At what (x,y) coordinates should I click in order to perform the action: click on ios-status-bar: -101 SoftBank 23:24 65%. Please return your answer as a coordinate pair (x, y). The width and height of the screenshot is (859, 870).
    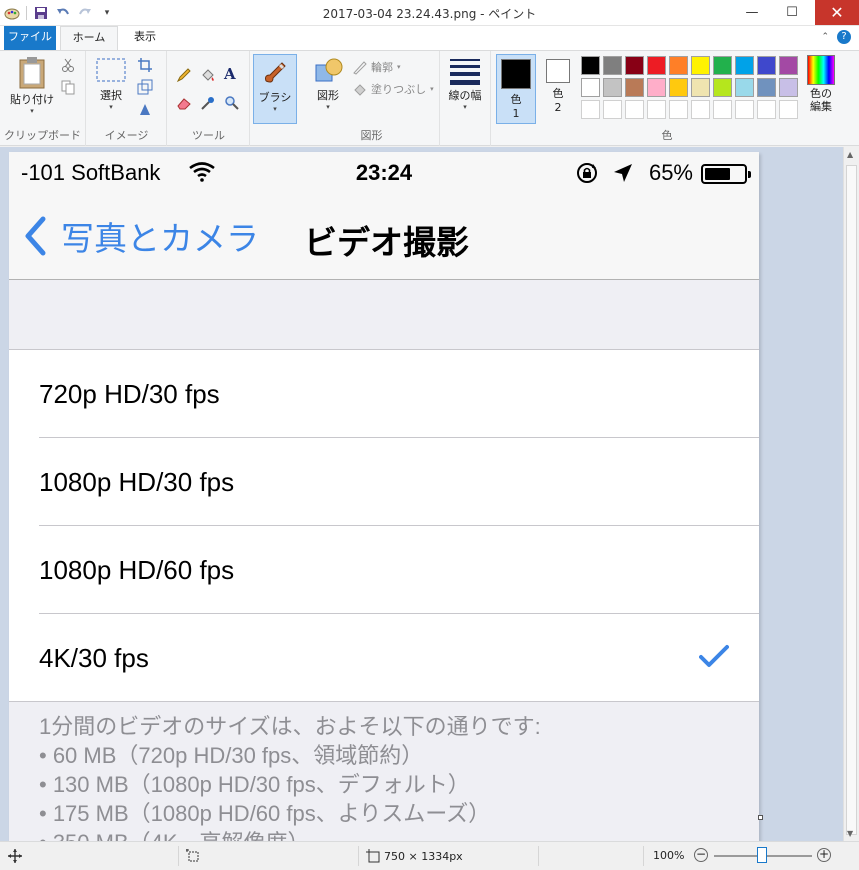
    Looking at the image, I should click on (384, 172).